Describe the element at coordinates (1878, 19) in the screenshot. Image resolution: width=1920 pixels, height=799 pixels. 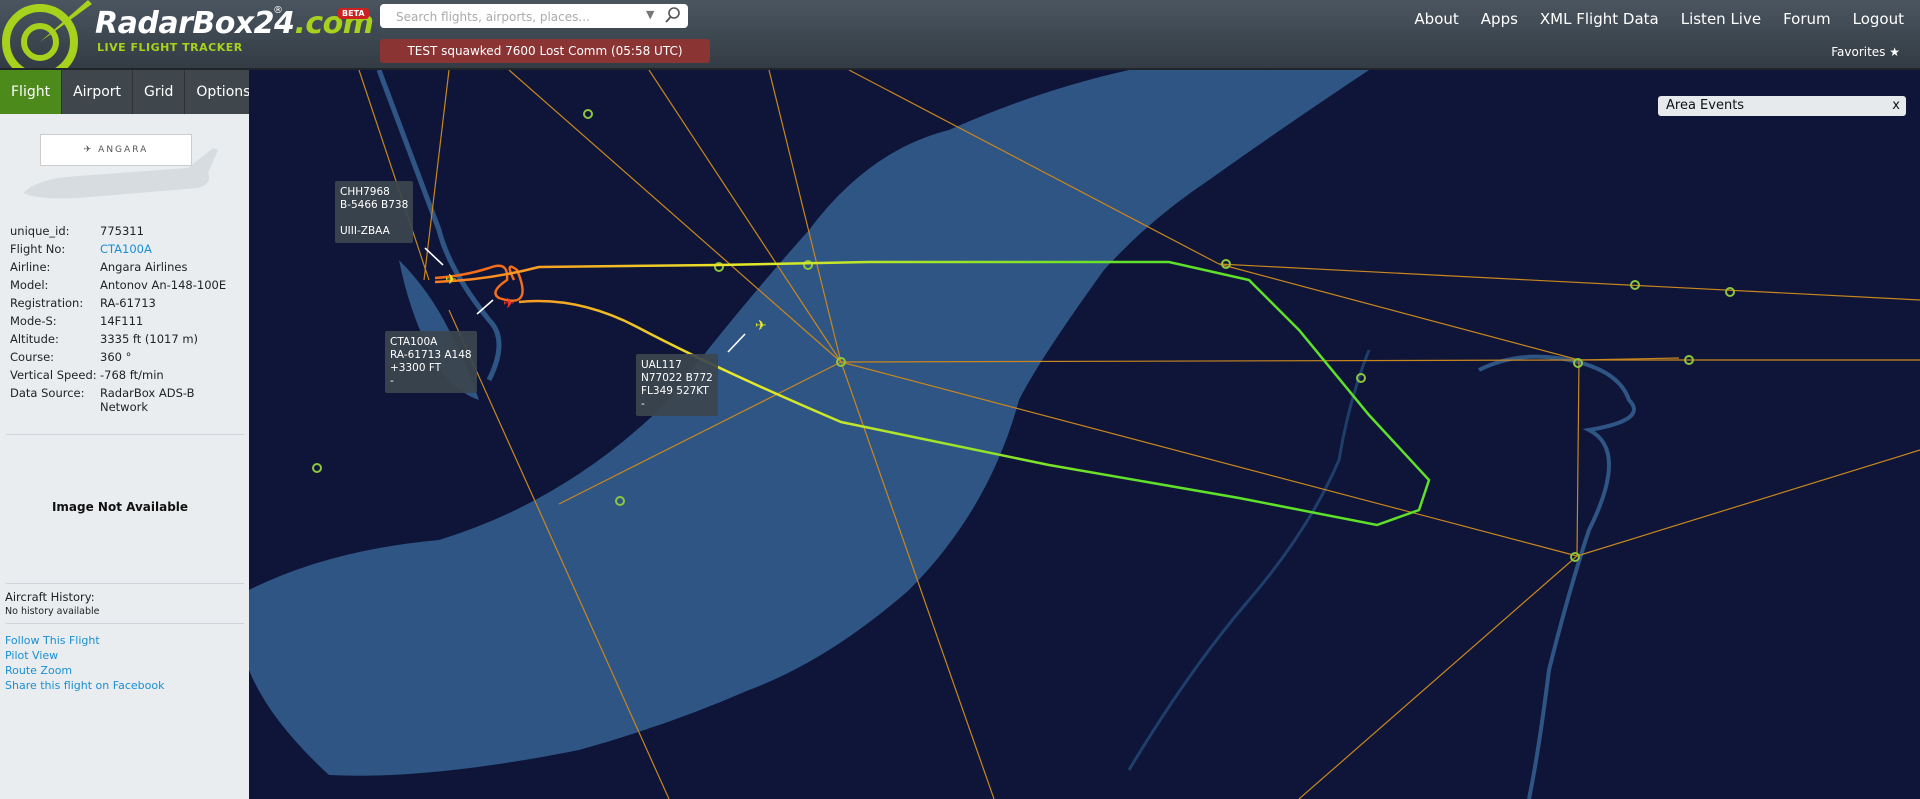
I see `nav-logout: Logout` at that location.